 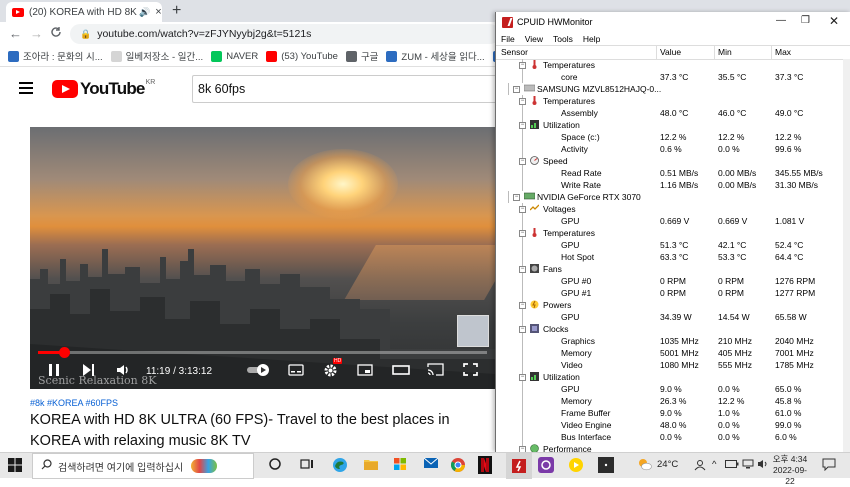 What do you see at coordinates (673, 113) in the screenshot?
I see `sensor-row: Assembly 48.0 °C 46.0 °C 49.0 °C` at bounding box center [673, 113].